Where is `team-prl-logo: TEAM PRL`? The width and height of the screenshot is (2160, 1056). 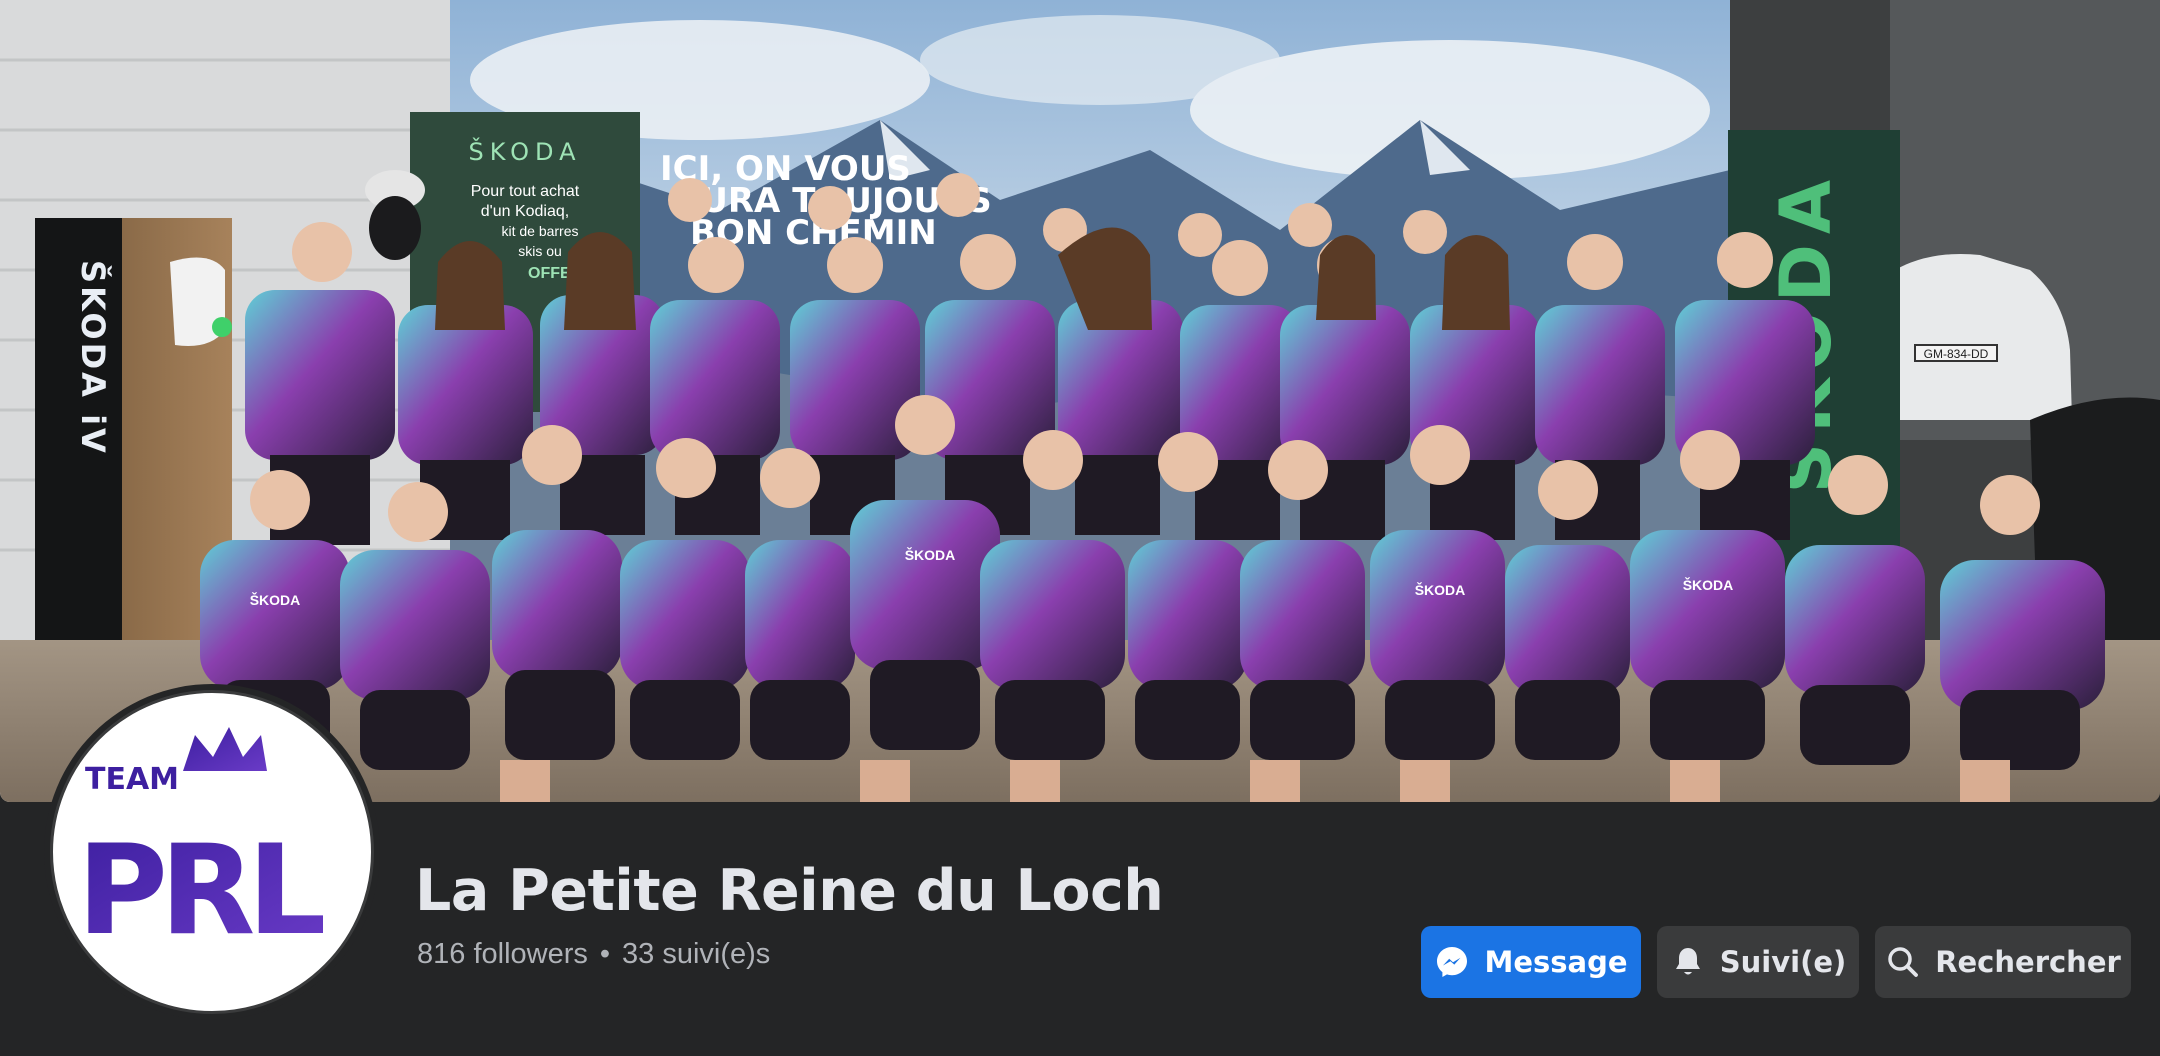
team-prl-logo: TEAM PRL is located at coordinates (212, 852).